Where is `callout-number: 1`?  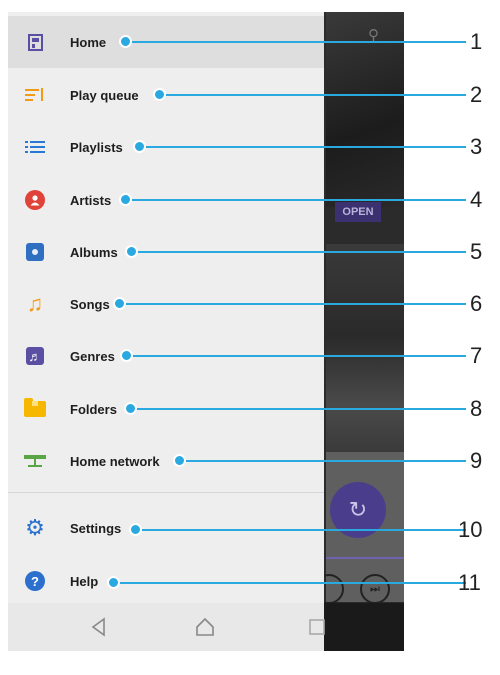
callout-number: 1 is located at coordinates (476, 41).